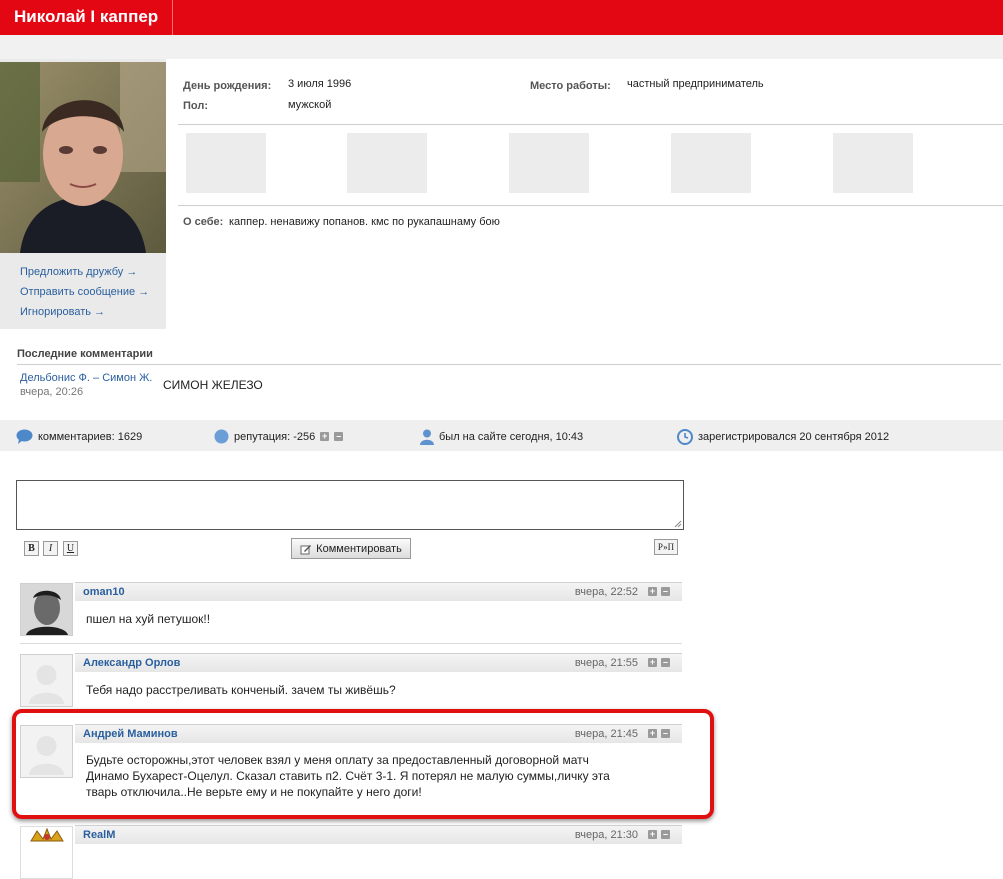 Image resolution: width=1003 pixels, height=879 pixels. I want to click on default-avatar-icon, so click(46, 680).